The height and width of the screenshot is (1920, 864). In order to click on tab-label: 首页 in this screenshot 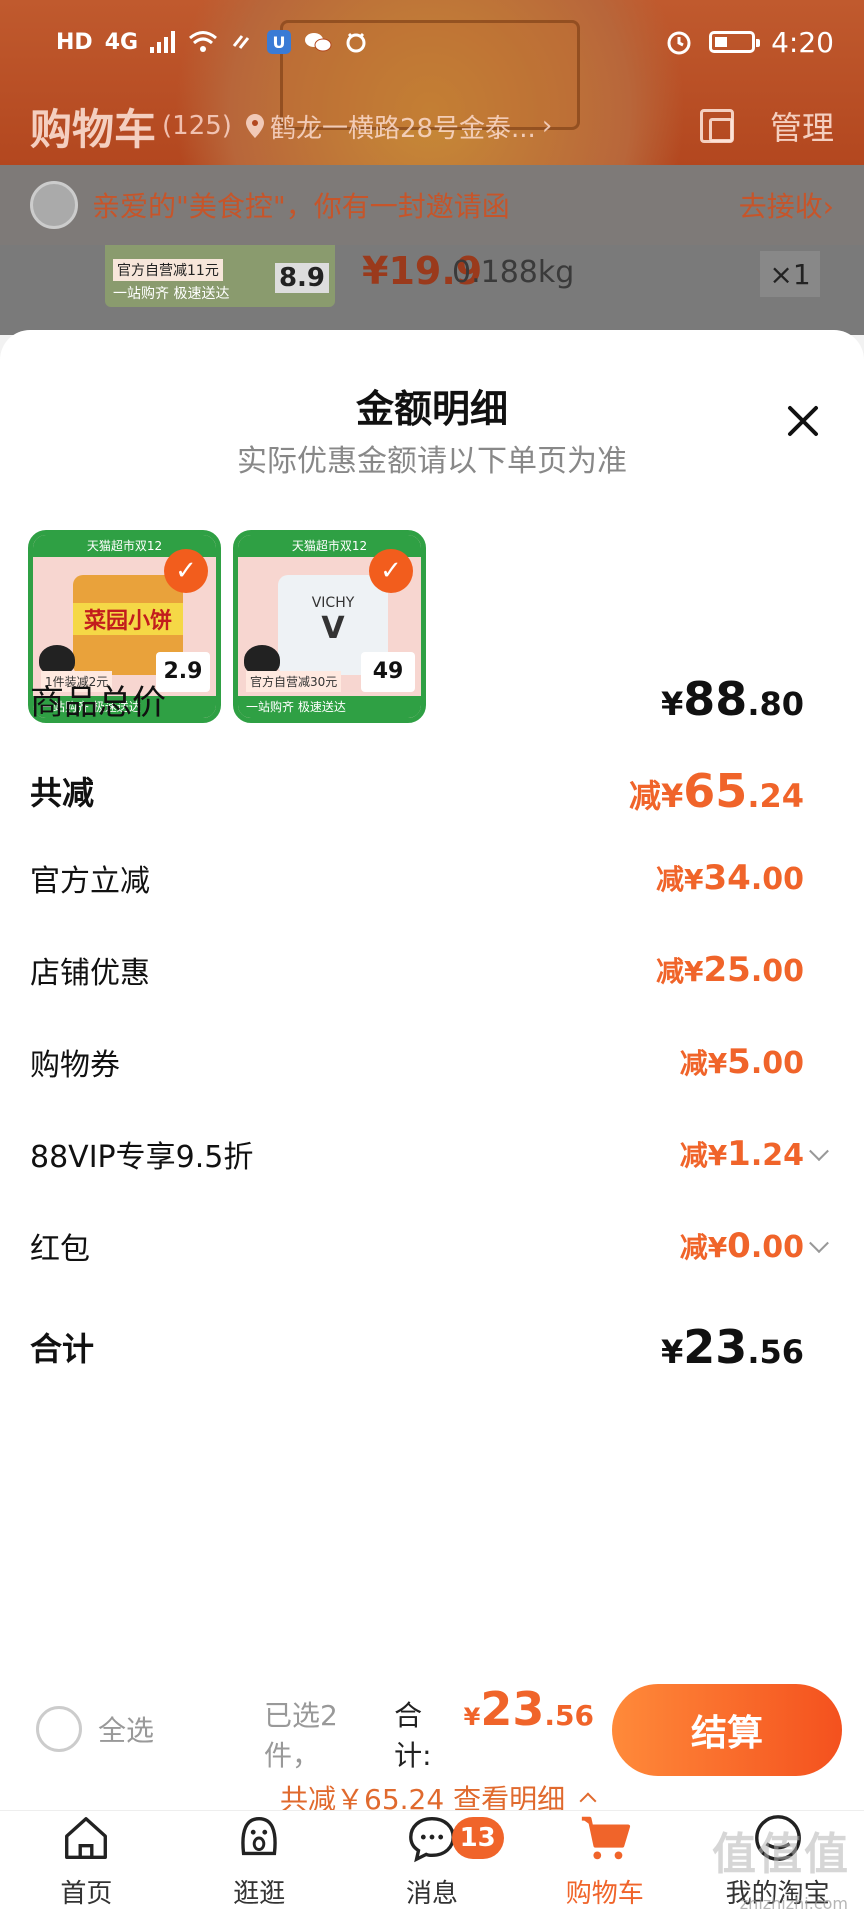, I will do `click(86, 1894)`.